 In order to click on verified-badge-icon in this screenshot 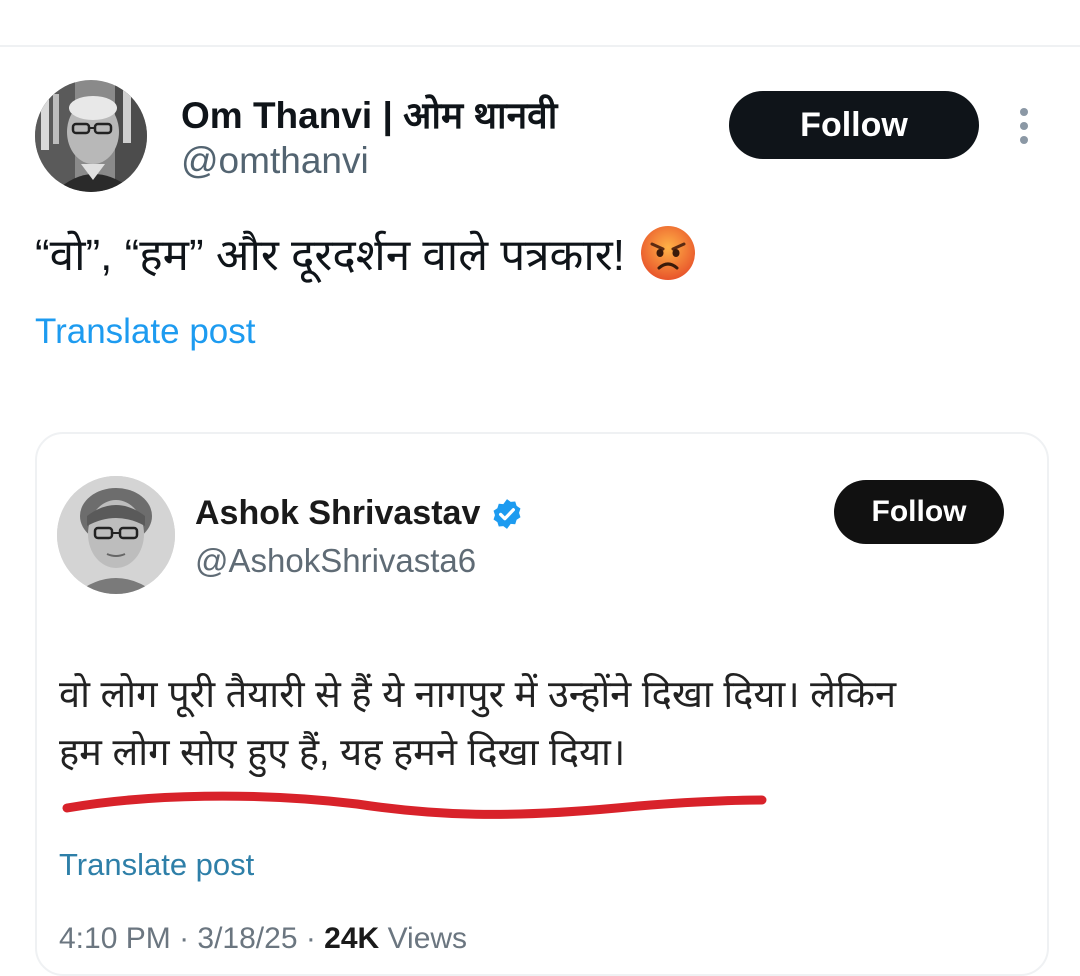, I will do `click(507, 514)`.